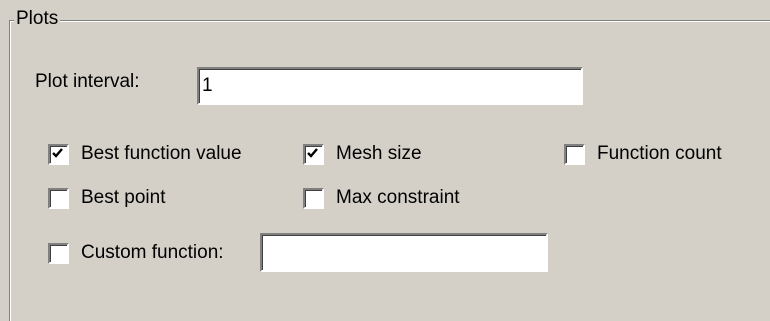 This screenshot has height=321, width=770. I want to click on max-constraint-label: Max constraint, so click(398, 197).